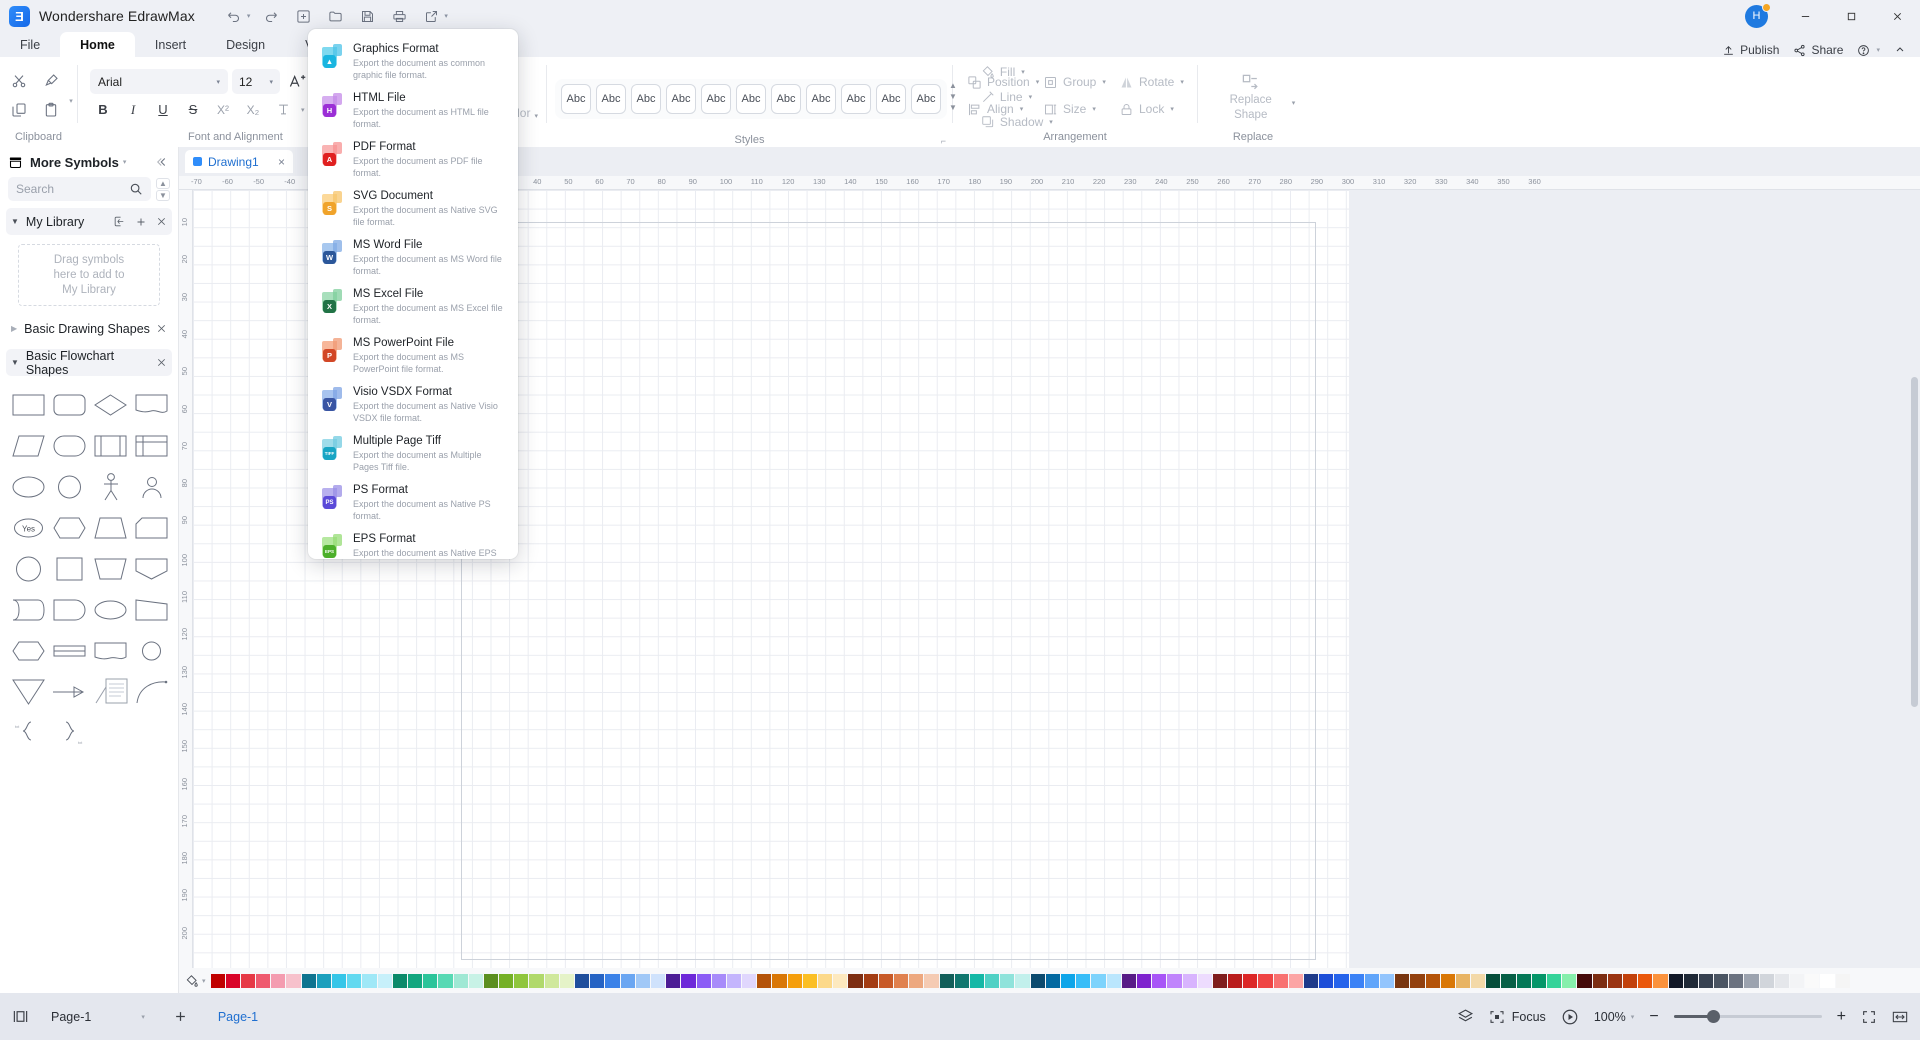 This screenshot has height=1040, width=1920. What do you see at coordinates (163, 195) in the screenshot?
I see `scroll-down-icon: ▼` at bounding box center [163, 195].